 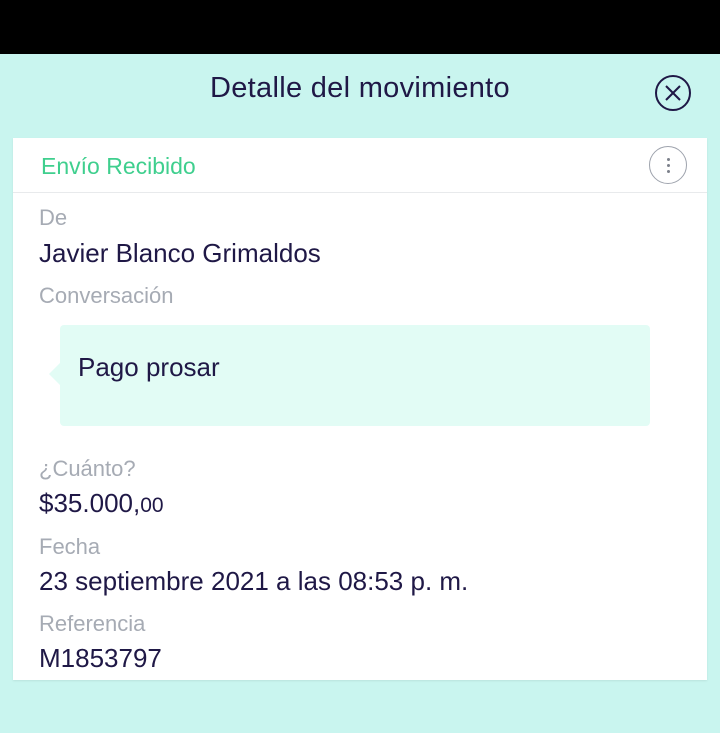 I want to click on close-button, so click(x=673, y=93).